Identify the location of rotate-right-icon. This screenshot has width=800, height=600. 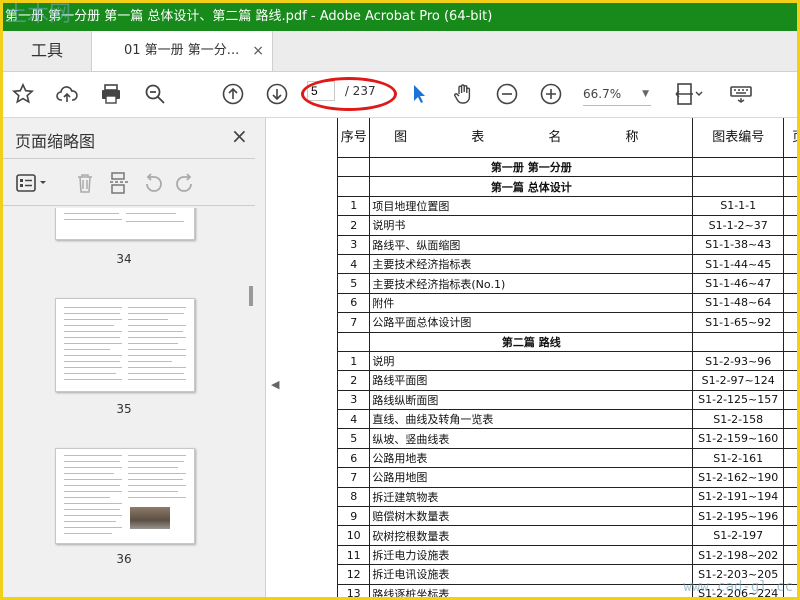
(185, 183).